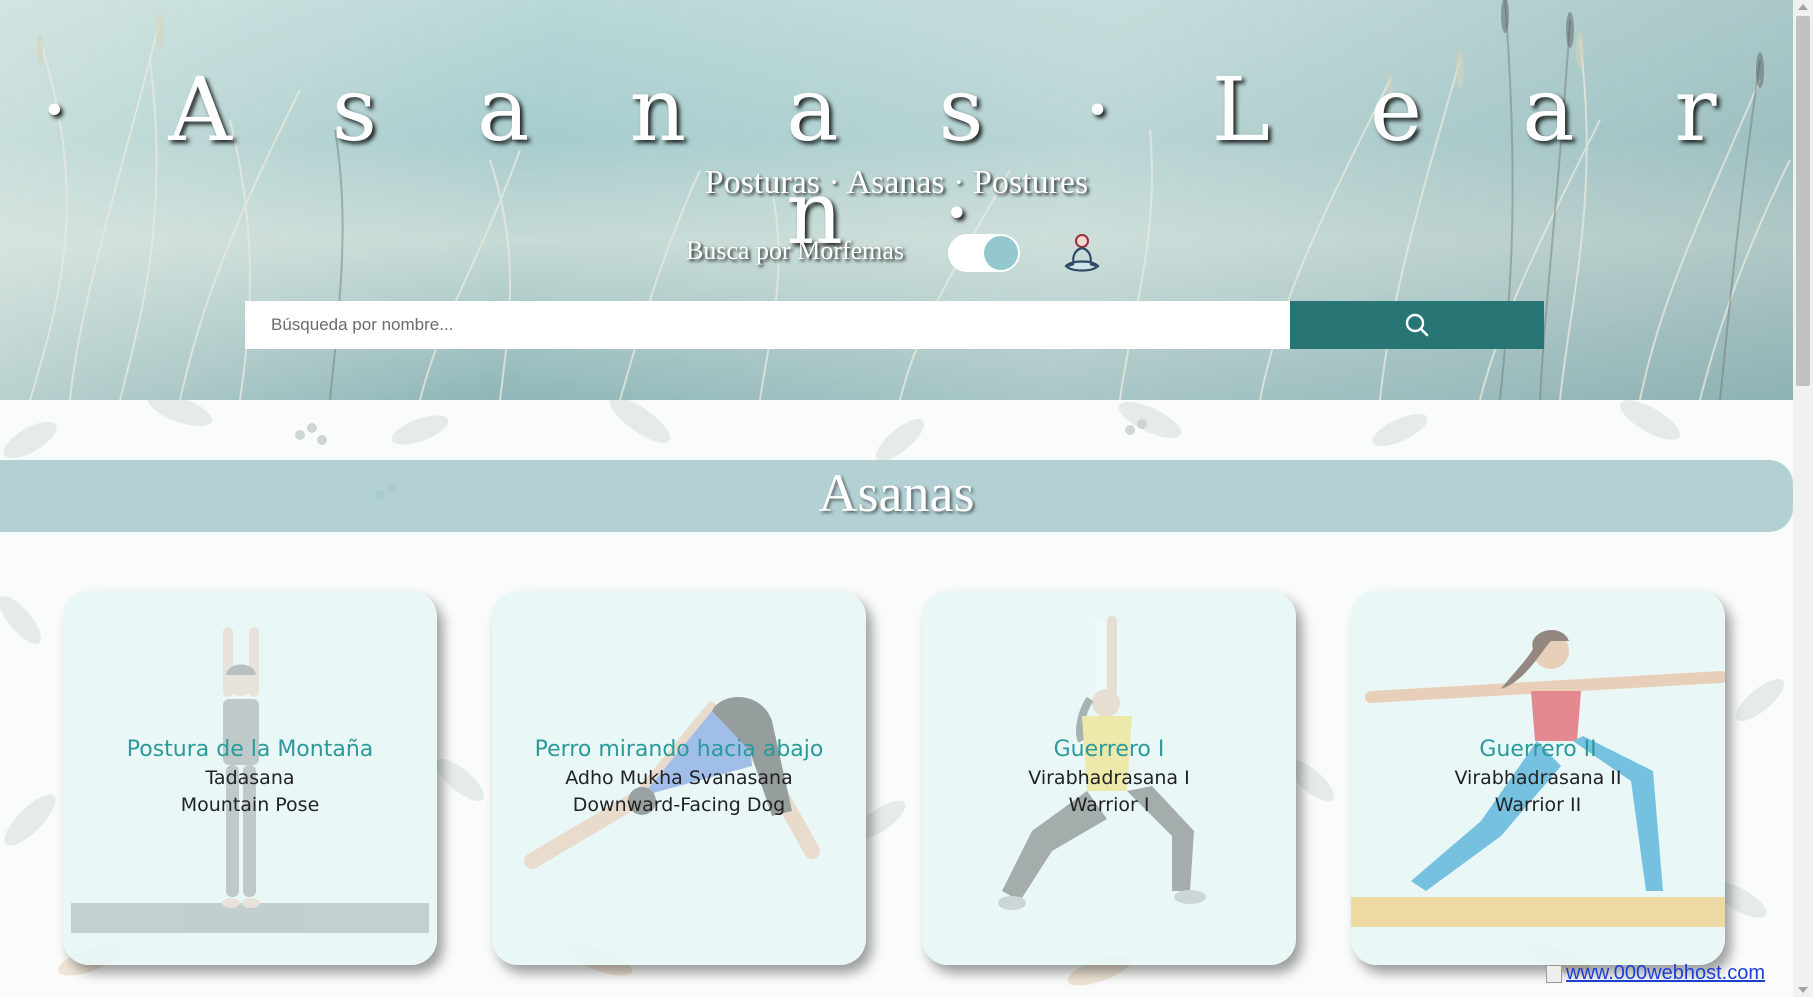 This screenshot has height=997, width=1813. What do you see at coordinates (1109, 749) in the screenshot?
I see `card-title: Guerrero I` at bounding box center [1109, 749].